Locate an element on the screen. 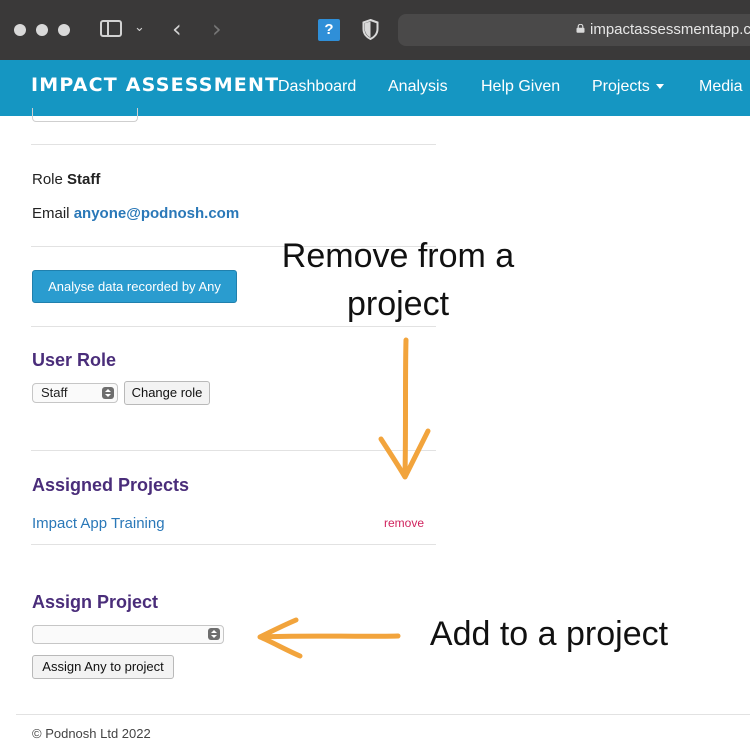 Image resolution: width=750 pixels, height=750 pixels. project-link: Impact App Training is located at coordinates (98, 523).